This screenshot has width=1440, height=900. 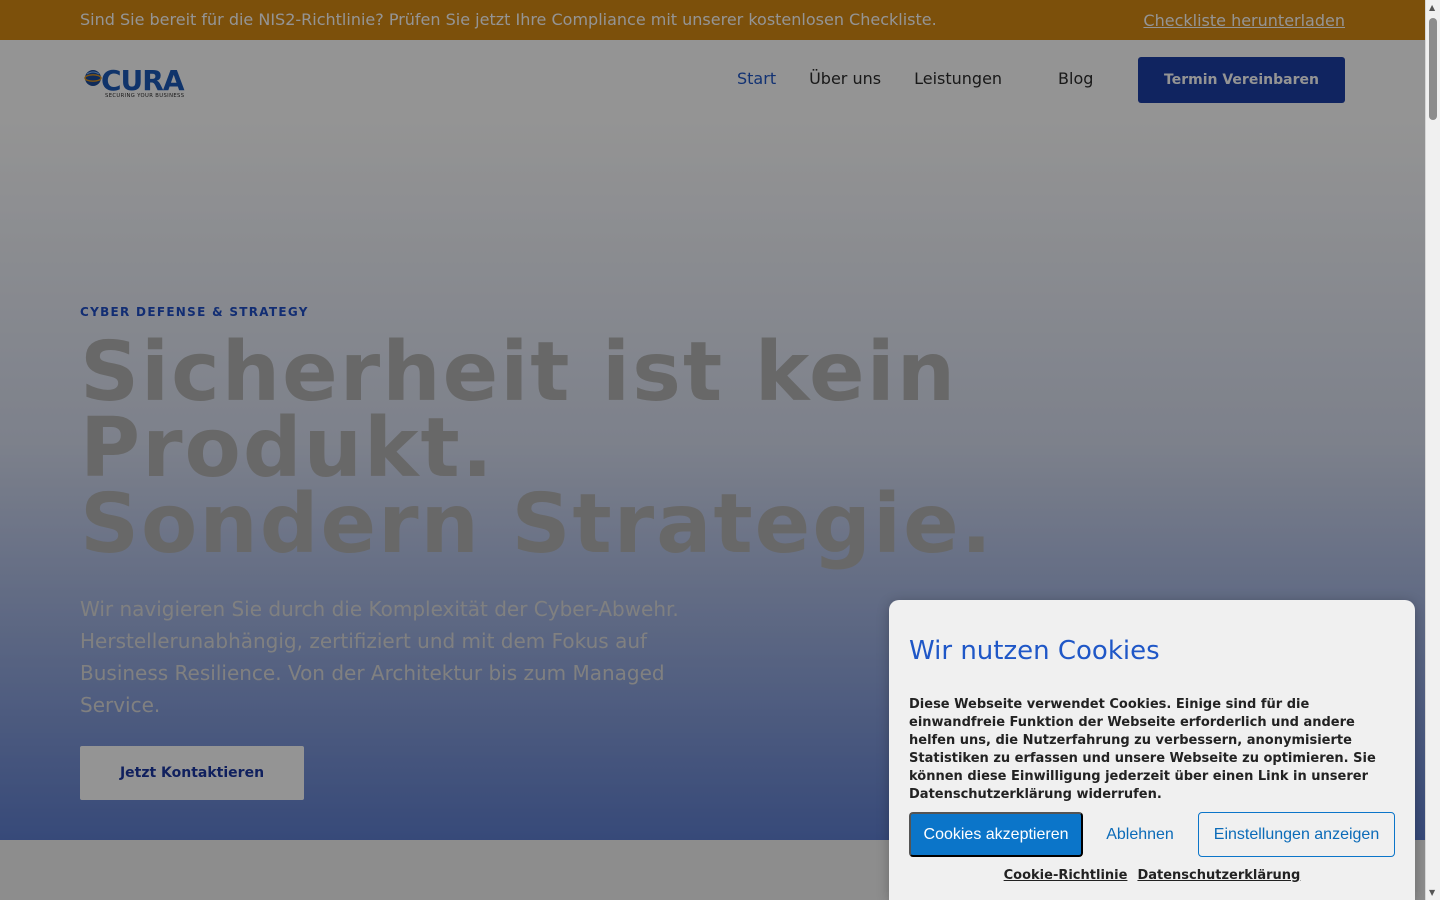 What do you see at coordinates (1218, 875) in the screenshot?
I see `privacy-policy-link: Datenschutzerklärung` at bounding box center [1218, 875].